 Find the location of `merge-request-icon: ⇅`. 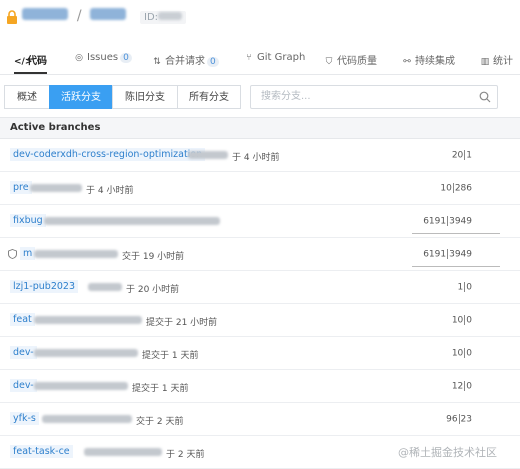

merge-request-icon: ⇅ is located at coordinates (157, 62).